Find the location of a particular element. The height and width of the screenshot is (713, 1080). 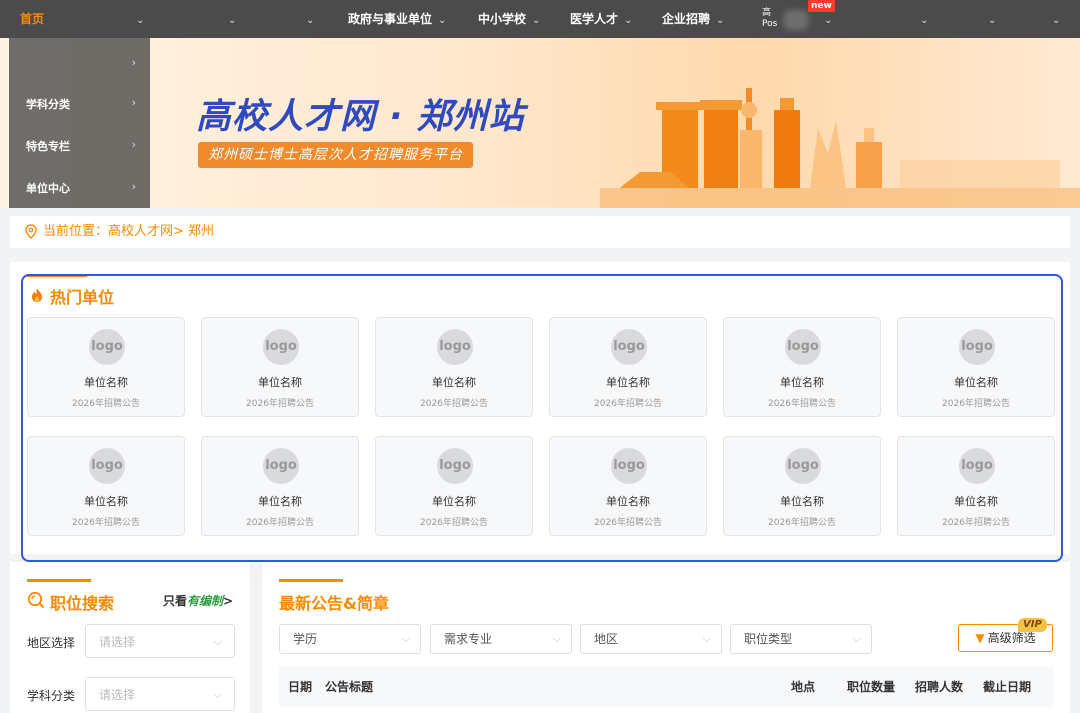

column-header-deadline: 截止日期 is located at coordinates (1007, 687).